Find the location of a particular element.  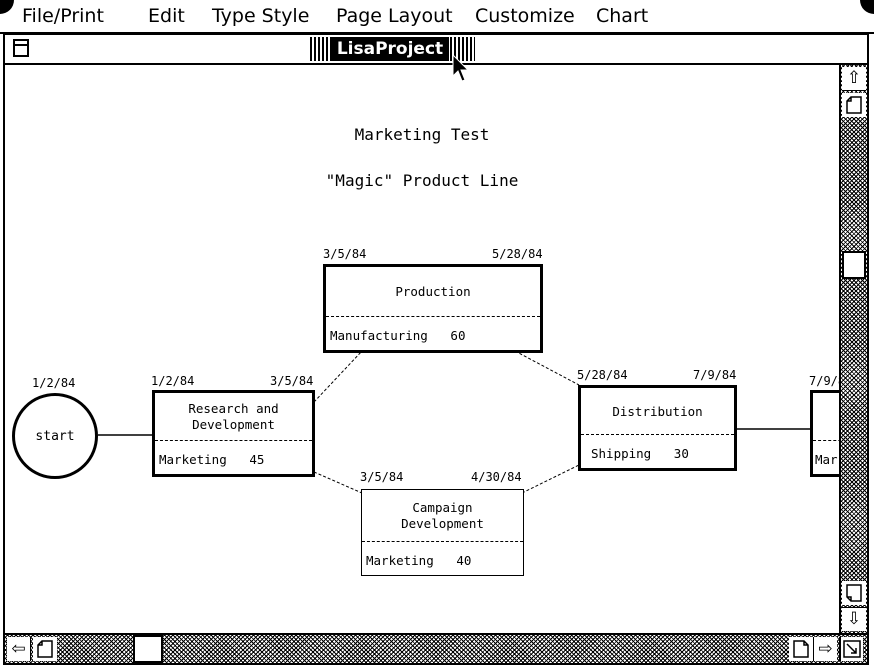

task-box-research-development: Research and Development Marketing 45 is located at coordinates (233, 433).